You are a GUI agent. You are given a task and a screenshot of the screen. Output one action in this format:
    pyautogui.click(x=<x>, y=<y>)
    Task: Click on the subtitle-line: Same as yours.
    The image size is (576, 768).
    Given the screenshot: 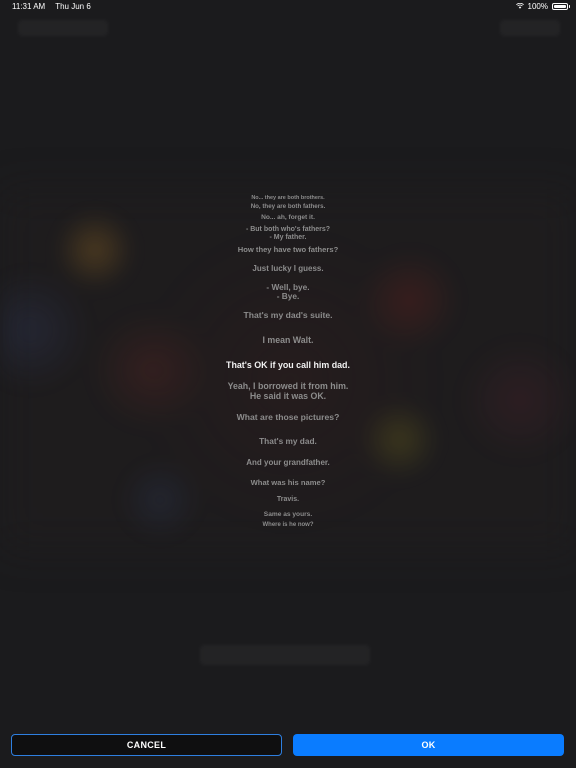 What is the action you would take?
    pyautogui.click(x=288, y=514)
    